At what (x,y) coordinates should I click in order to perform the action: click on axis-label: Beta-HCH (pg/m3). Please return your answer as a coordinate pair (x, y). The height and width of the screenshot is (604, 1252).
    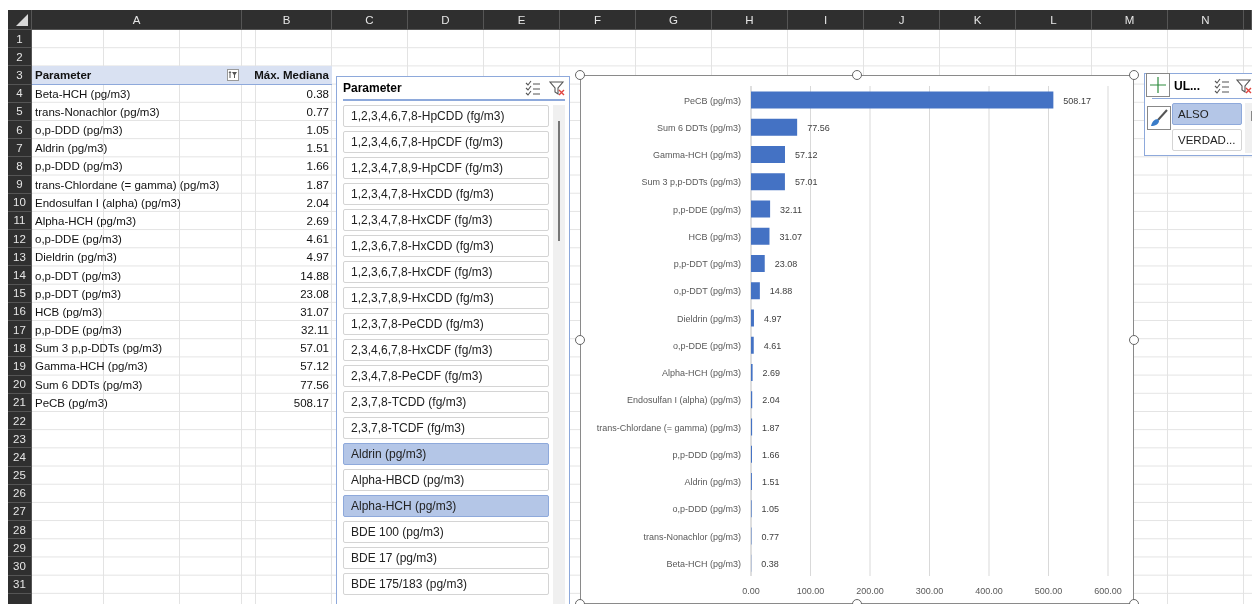
    Looking at the image, I should click on (703, 563).